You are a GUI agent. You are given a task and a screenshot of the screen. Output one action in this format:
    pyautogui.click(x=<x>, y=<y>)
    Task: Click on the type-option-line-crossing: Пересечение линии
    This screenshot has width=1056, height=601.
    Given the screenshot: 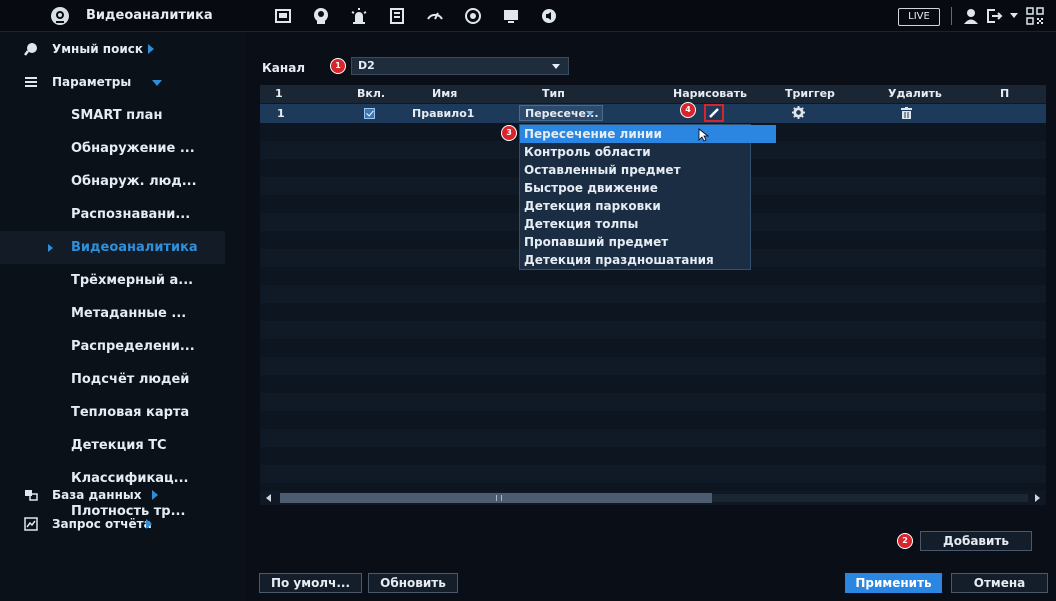 What is the action you would take?
    pyautogui.click(x=648, y=134)
    